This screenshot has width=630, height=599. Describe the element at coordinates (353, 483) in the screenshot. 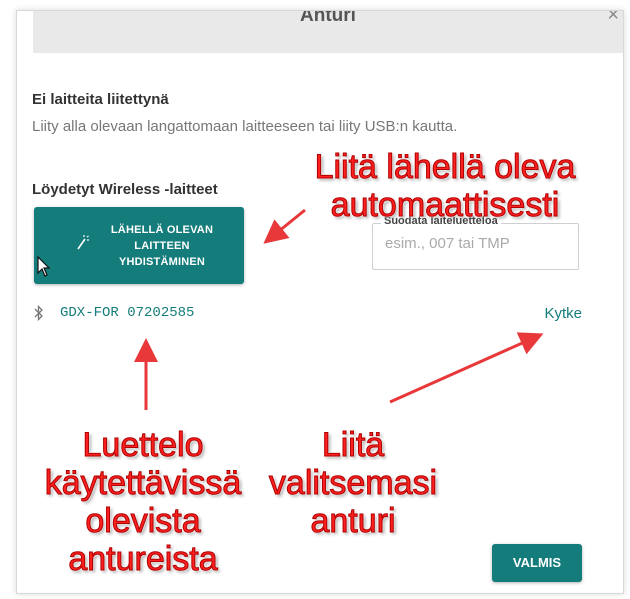

I see `annotation-connect: Liitä valitsemasi anturi` at that location.